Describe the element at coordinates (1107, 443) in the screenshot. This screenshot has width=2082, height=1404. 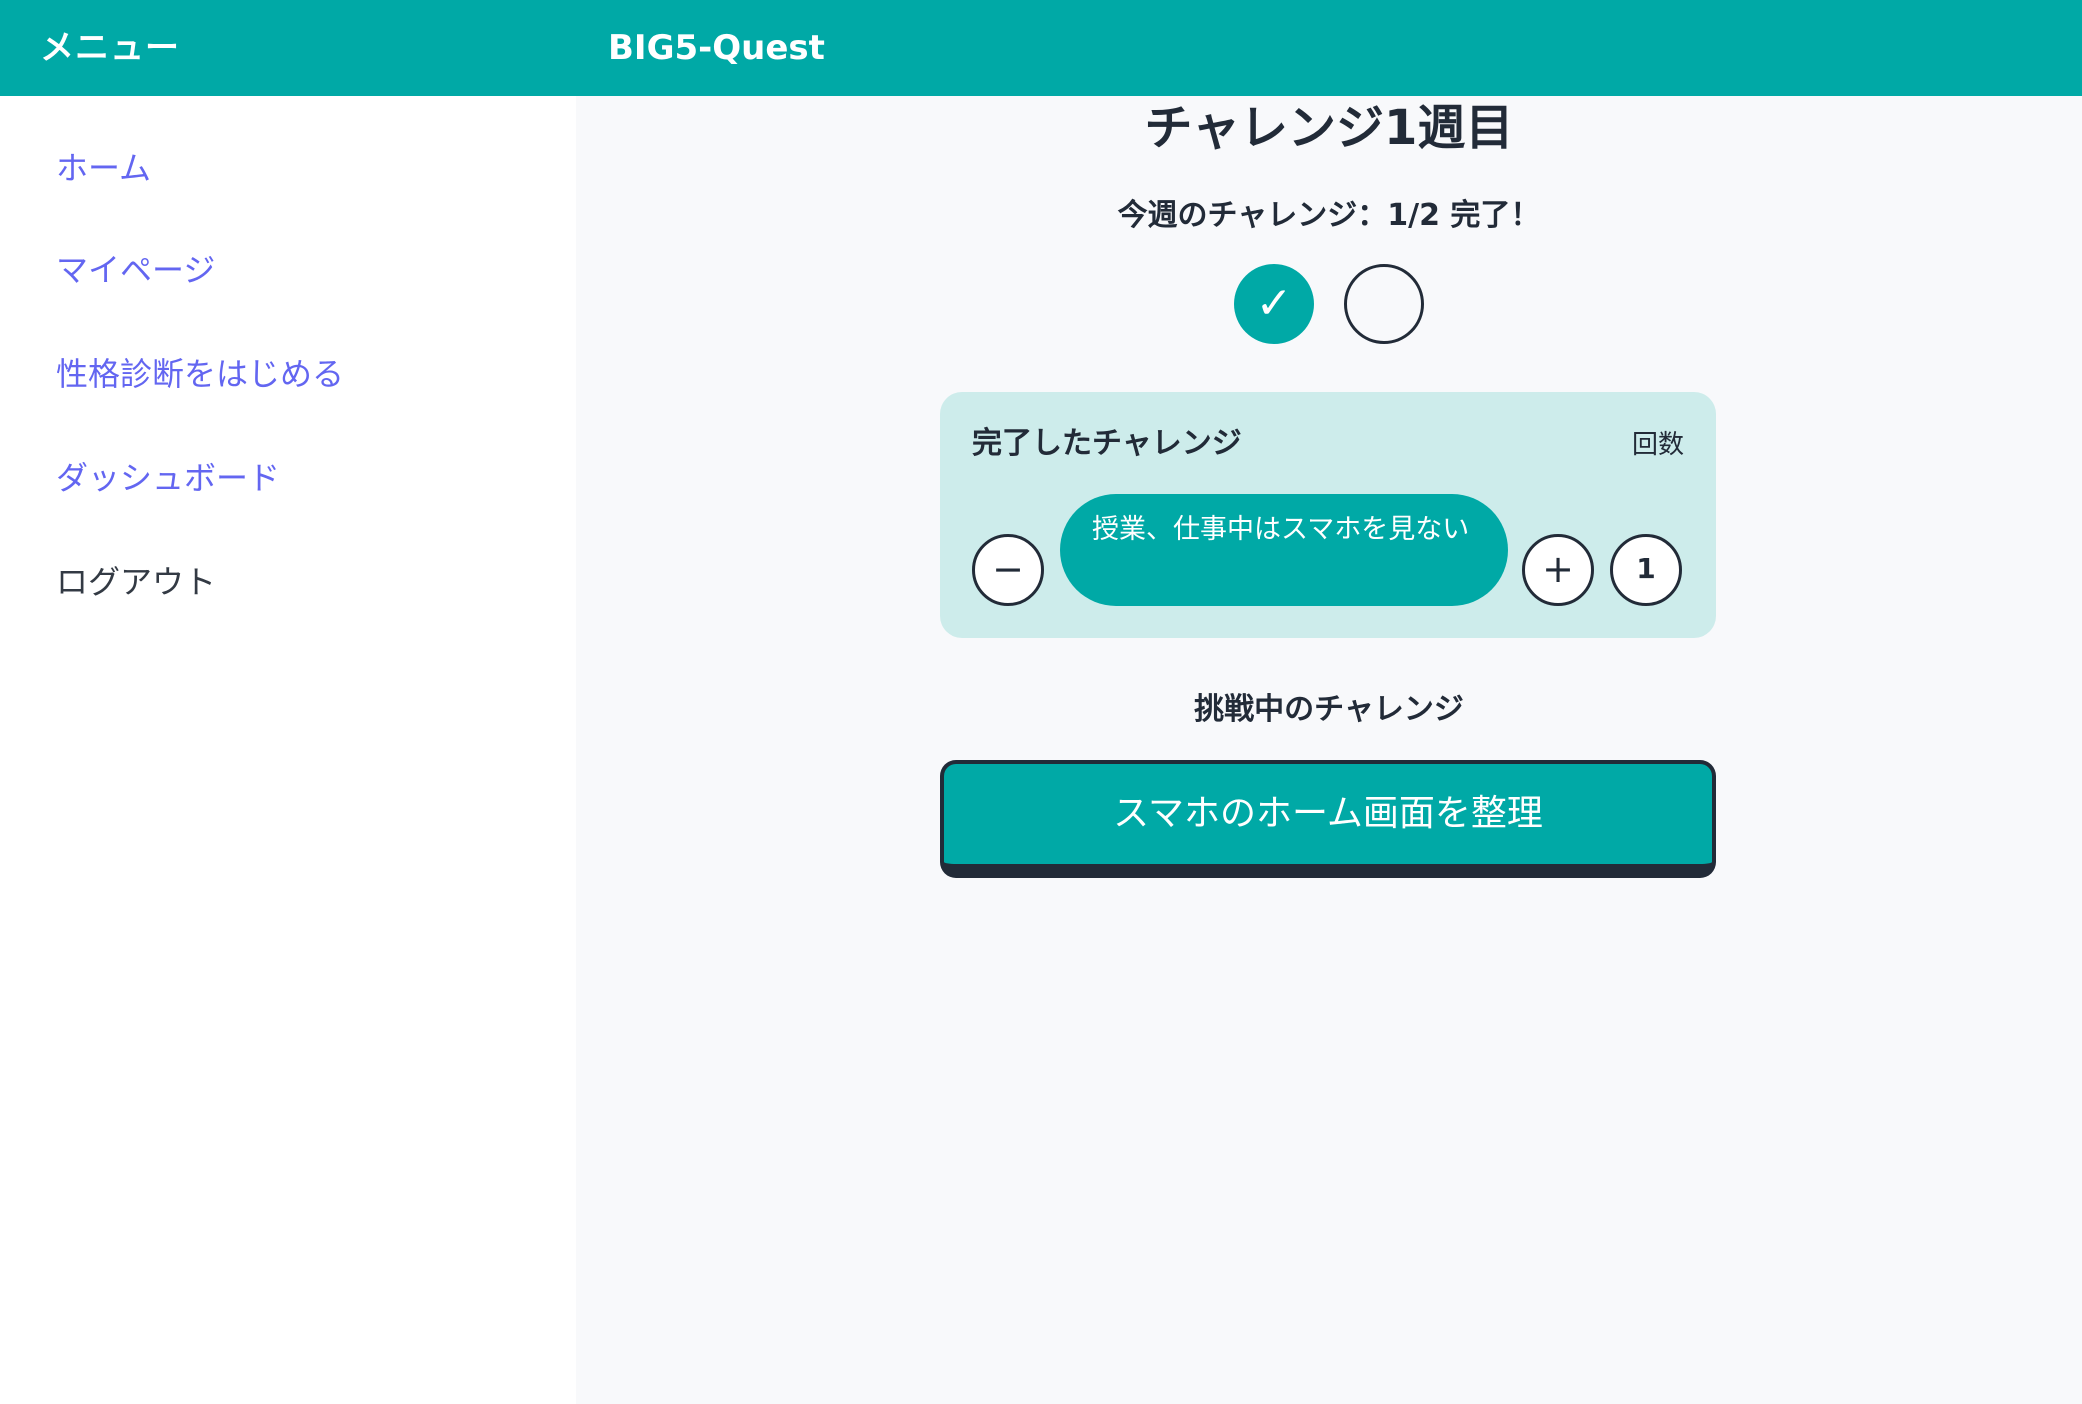
I see `completed-challenges-title: 完了したチャレンジ` at that location.